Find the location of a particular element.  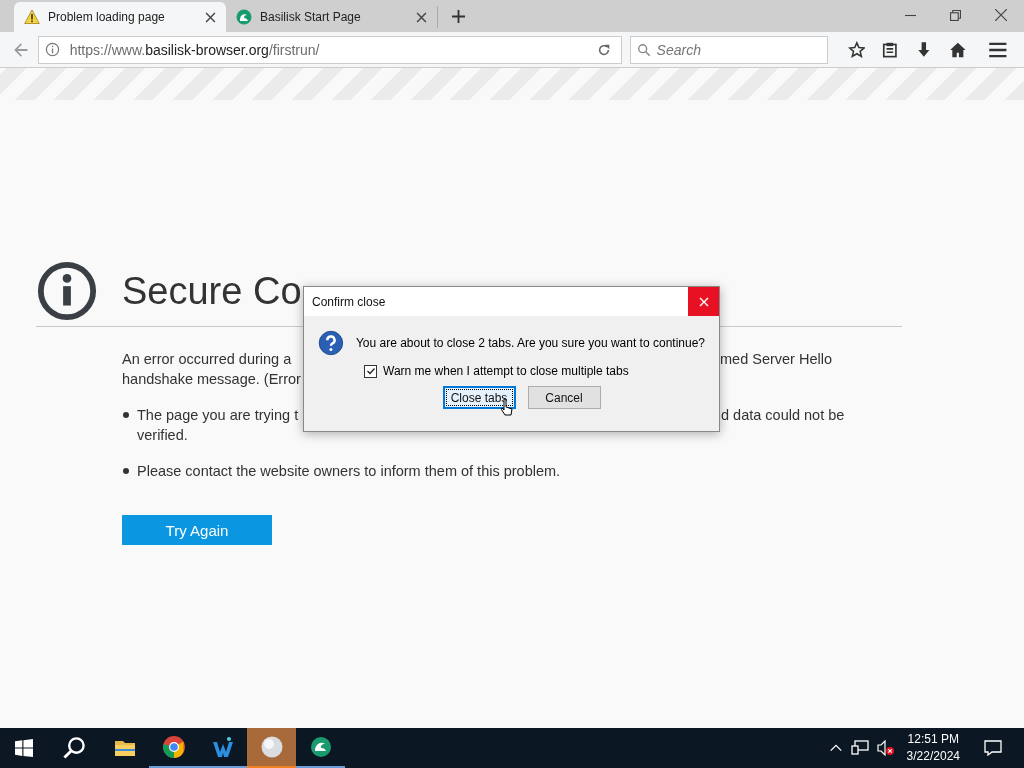

checkbox-label: Warn me when I attempt to close multiple tabs is located at coordinates (506, 371).